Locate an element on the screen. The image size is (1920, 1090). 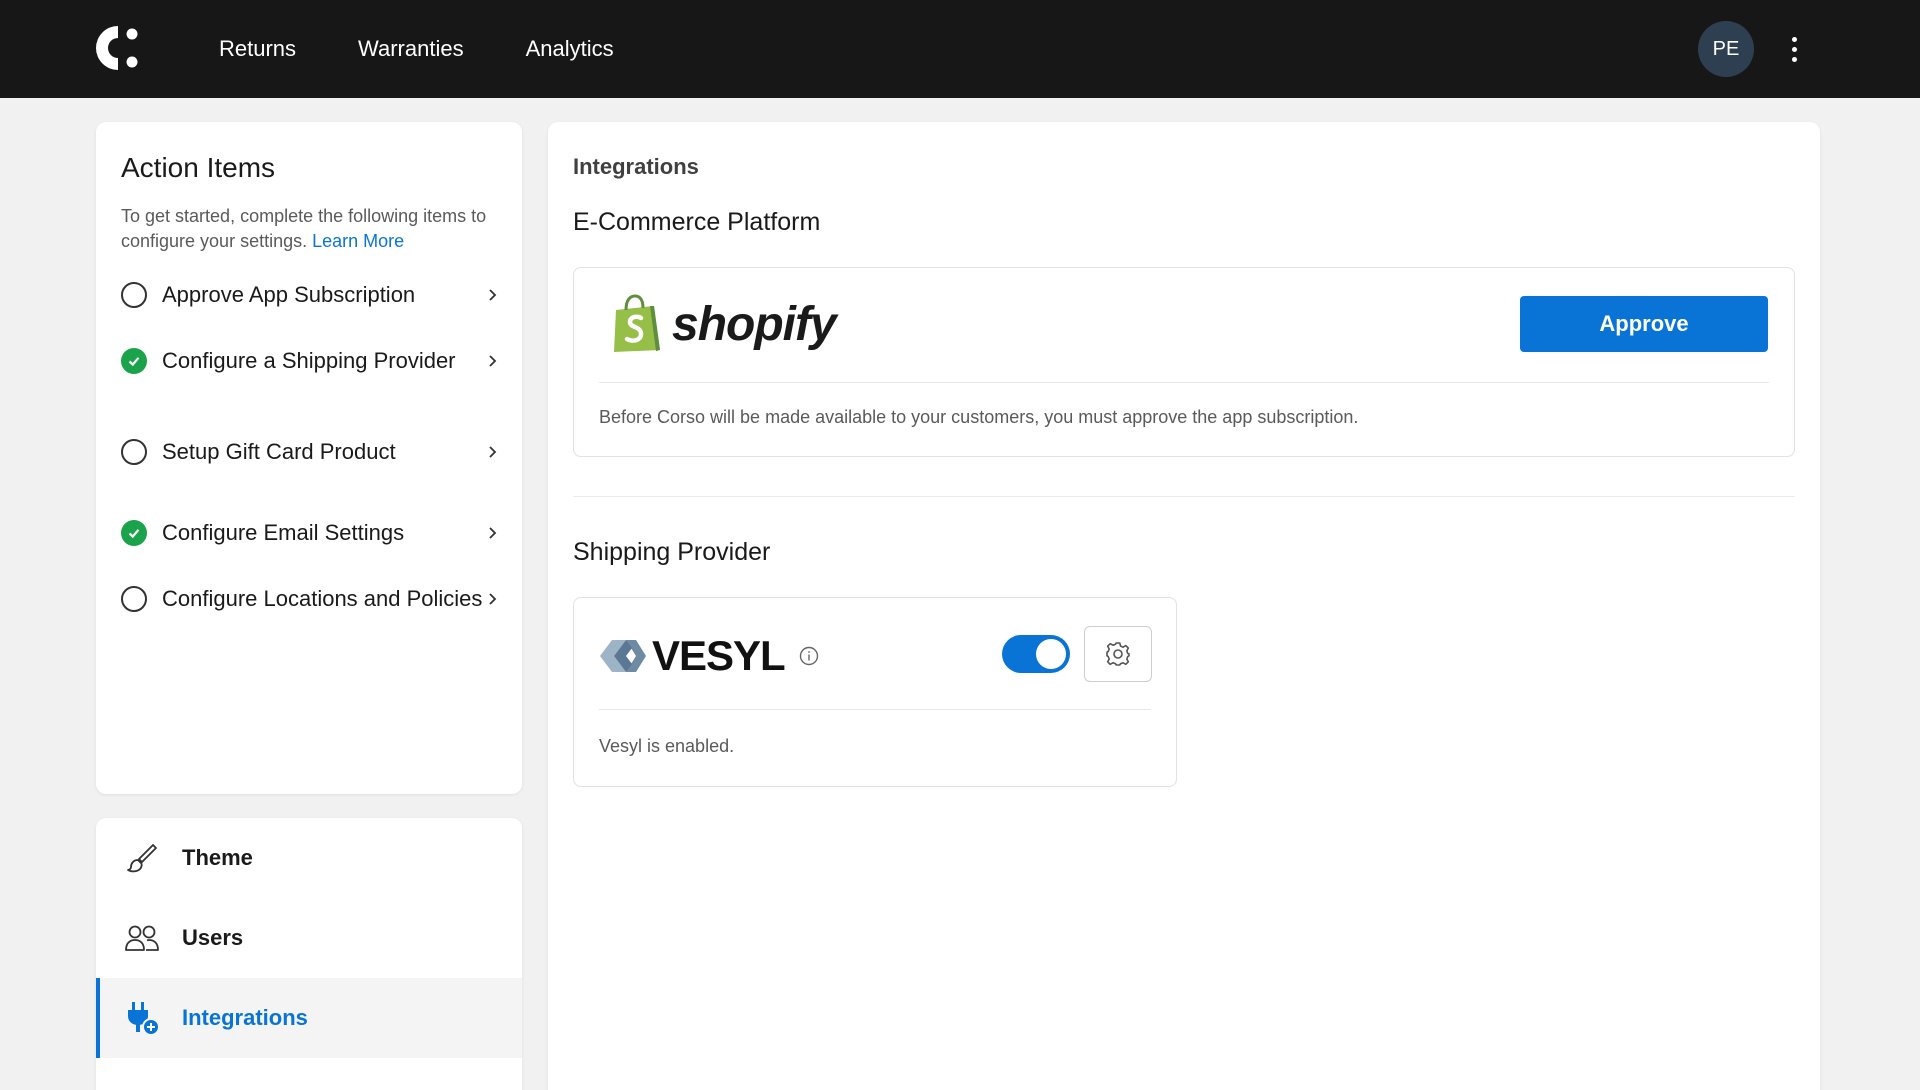
settings-item-users: Users is located at coordinates (309, 938).